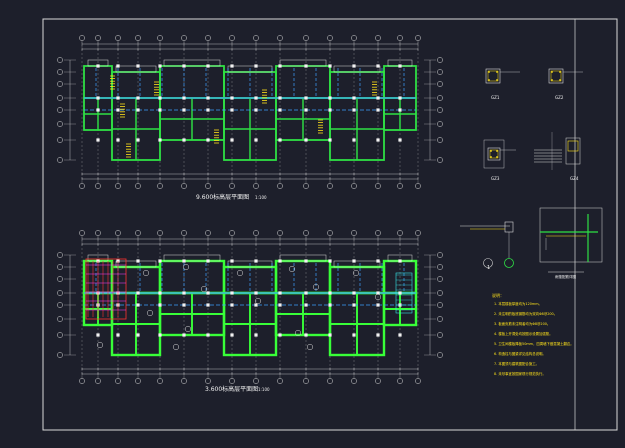  What do you see at coordinates (222, 197) in the screenshot?
I see `upper-plan-title: 9.600标高层平面图` at bounding box center [222, 197].